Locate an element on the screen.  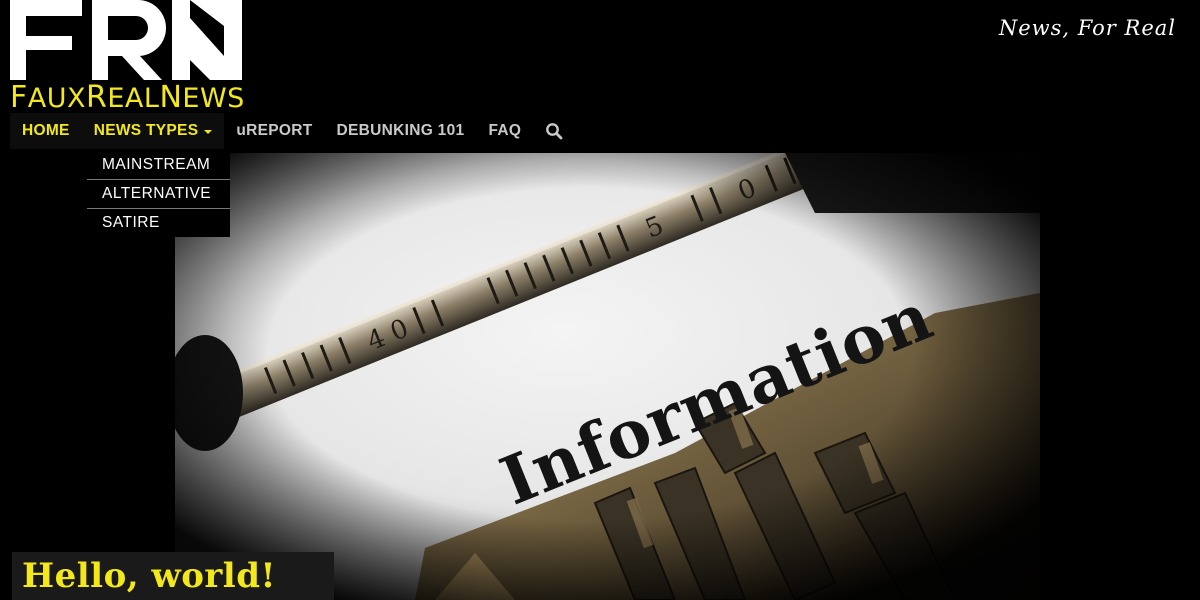
nav-label: FAQ is located at coordinates (505, 130).